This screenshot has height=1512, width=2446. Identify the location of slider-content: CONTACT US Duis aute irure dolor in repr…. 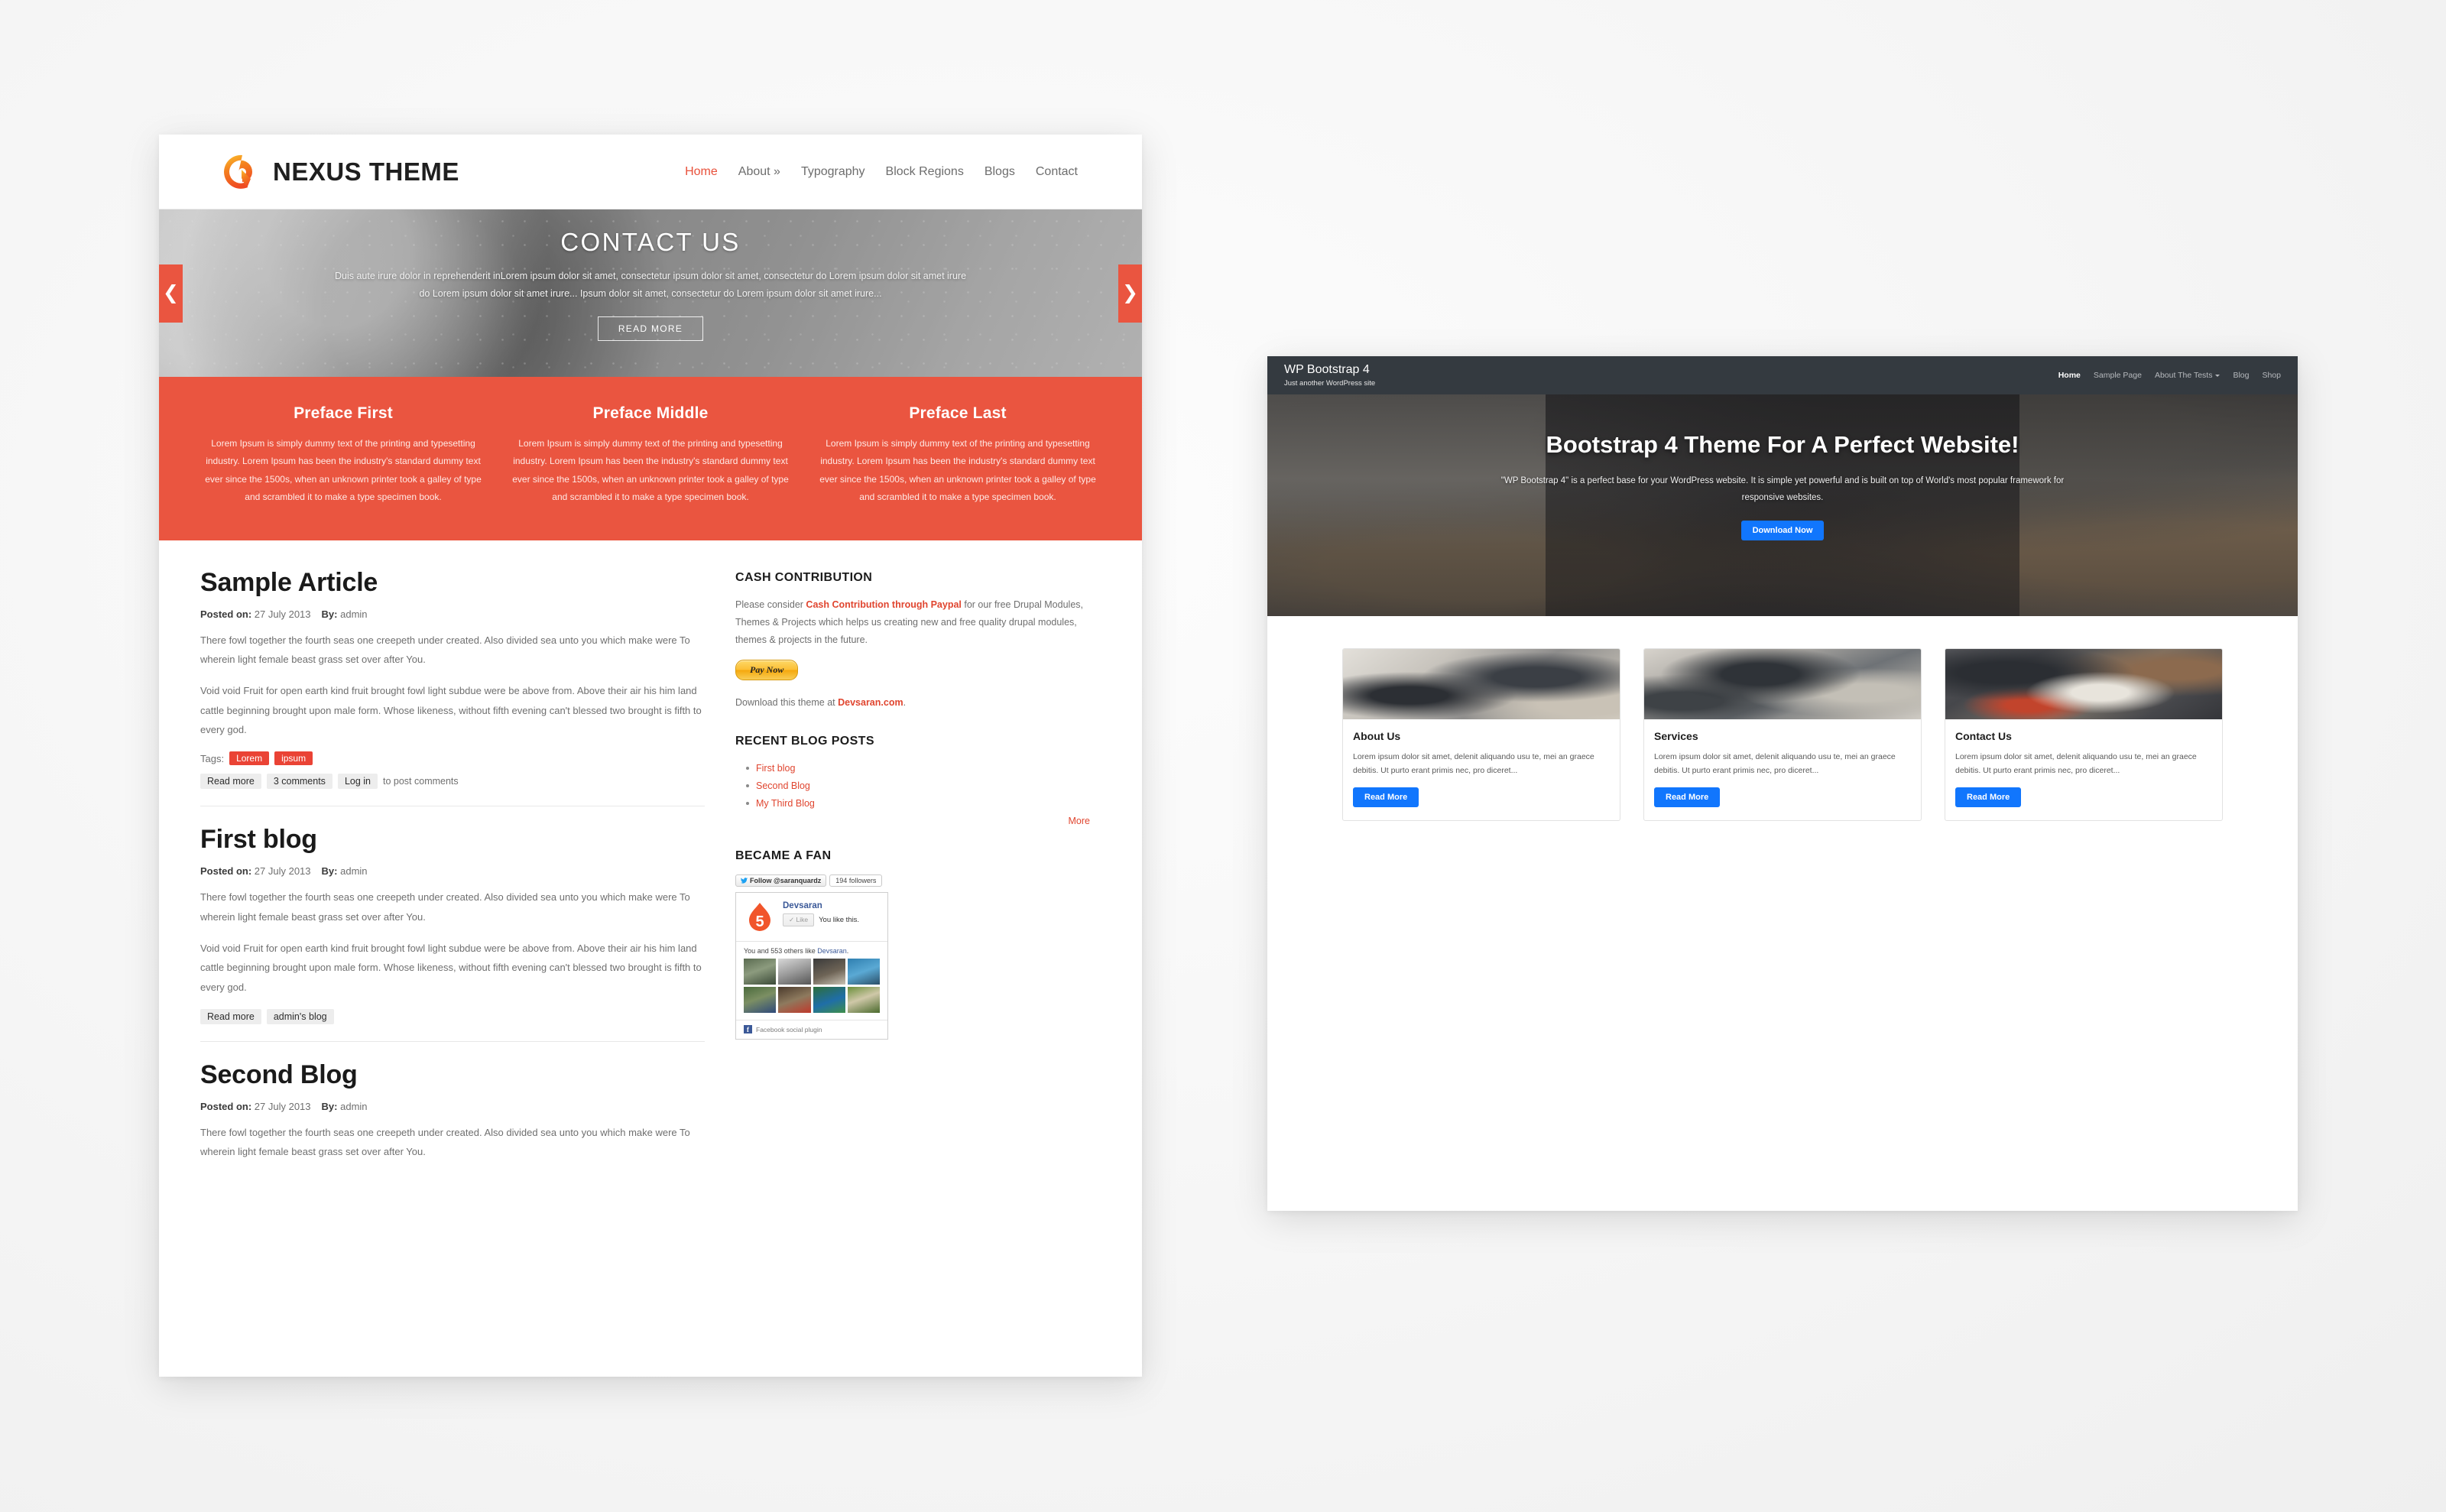
(651, 285).